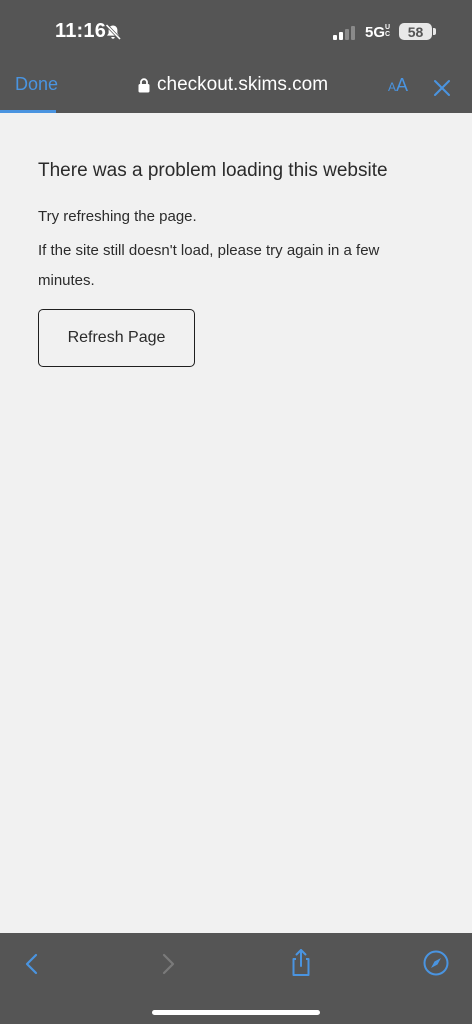 Image resolution: width=472 pixels, height=1024 pixels. What do you see at coordinates (236, 1012) in the screenshot?
I see `home-indicator` at bounding box center [236, 1012].